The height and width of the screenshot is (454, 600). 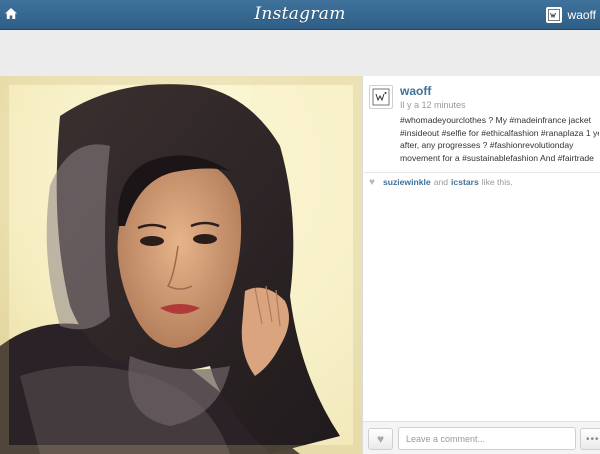 I want to click on comment-input, so click(x=487, y=438).